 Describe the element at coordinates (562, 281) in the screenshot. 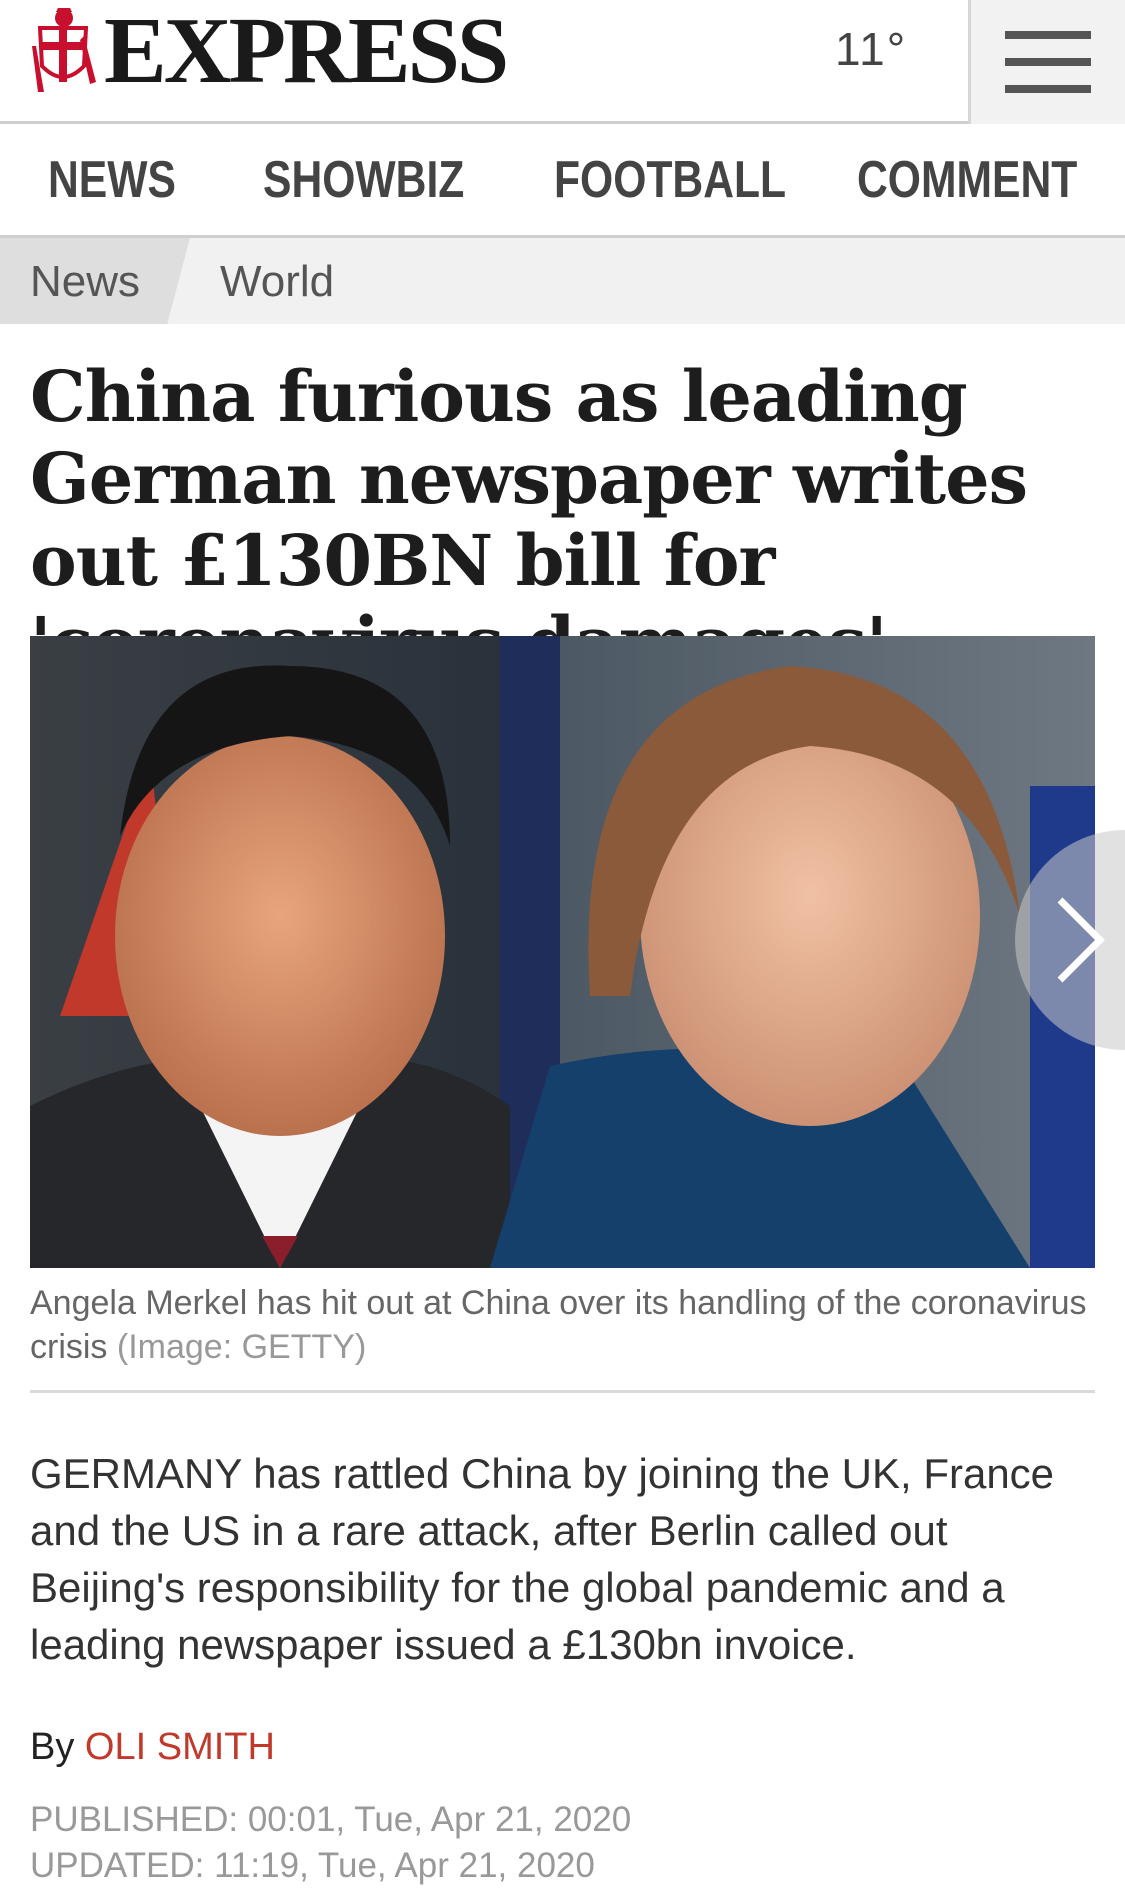

I see `breadcrumb: News World` at that location.